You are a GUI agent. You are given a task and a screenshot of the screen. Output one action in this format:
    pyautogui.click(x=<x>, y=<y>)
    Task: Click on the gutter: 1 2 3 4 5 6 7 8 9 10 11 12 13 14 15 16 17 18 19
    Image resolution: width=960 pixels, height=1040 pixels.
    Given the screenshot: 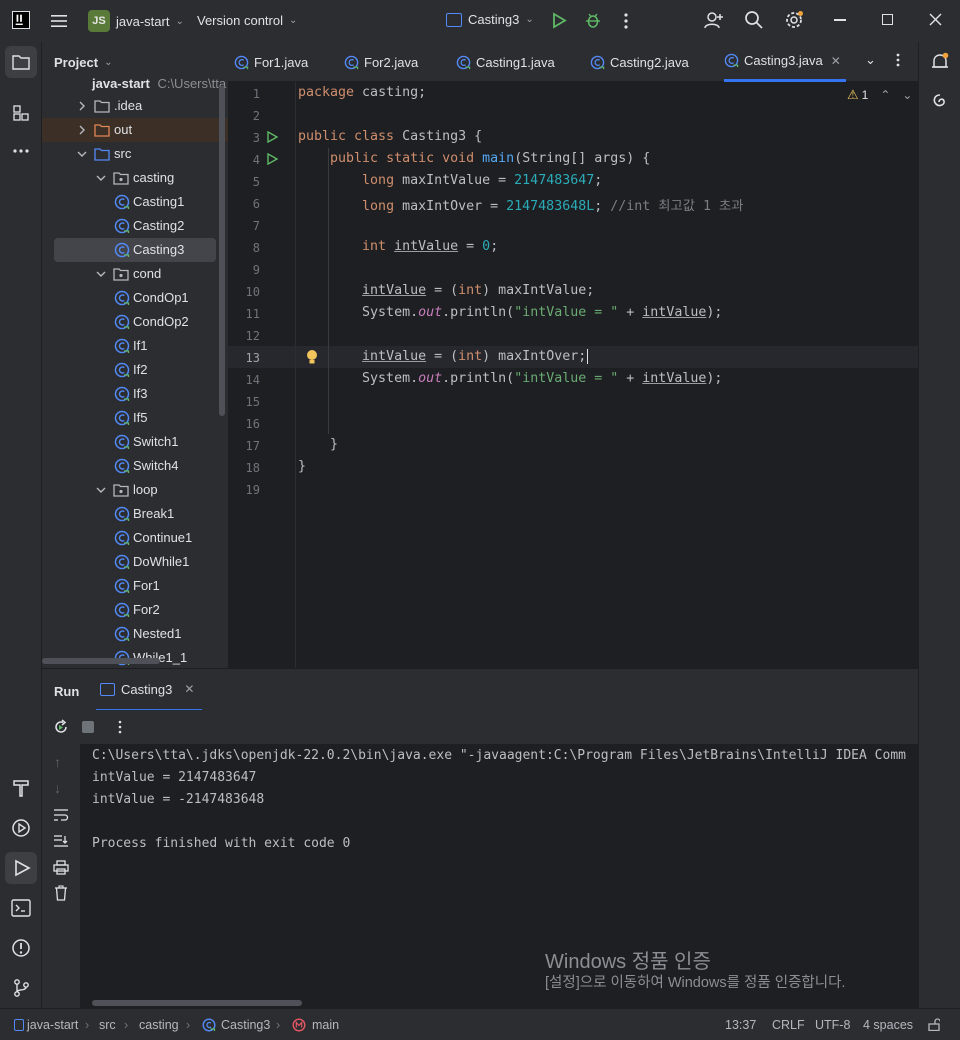 What is the action you would take?
    pyautogui.click(x=262, y=375)
    